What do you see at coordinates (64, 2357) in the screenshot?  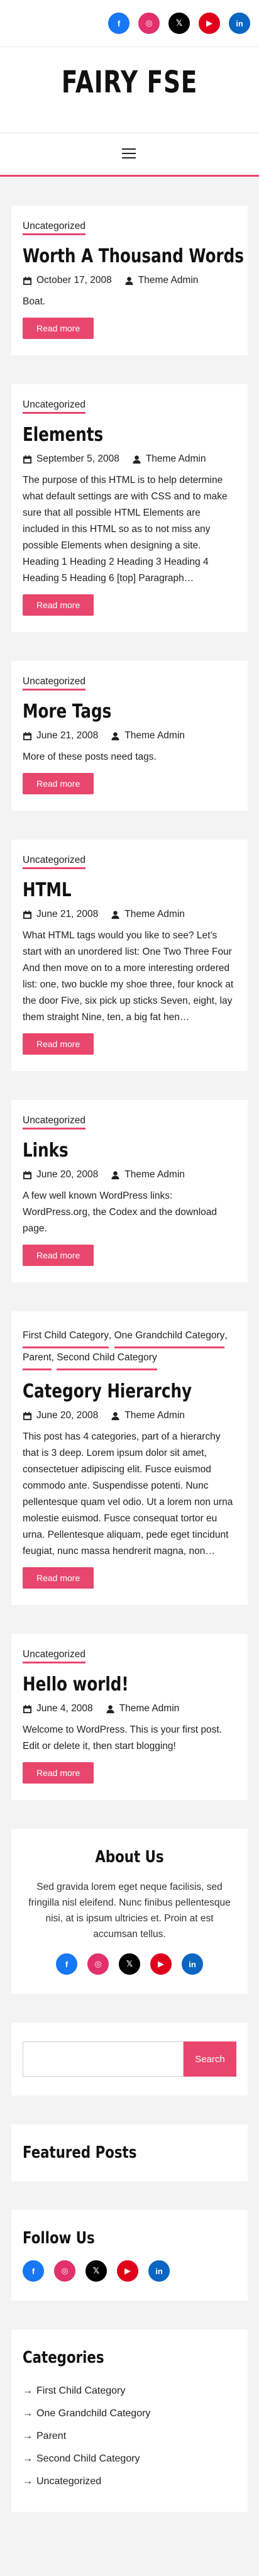 I see `categories-title: Categories` at bounding box center [64, 2357].